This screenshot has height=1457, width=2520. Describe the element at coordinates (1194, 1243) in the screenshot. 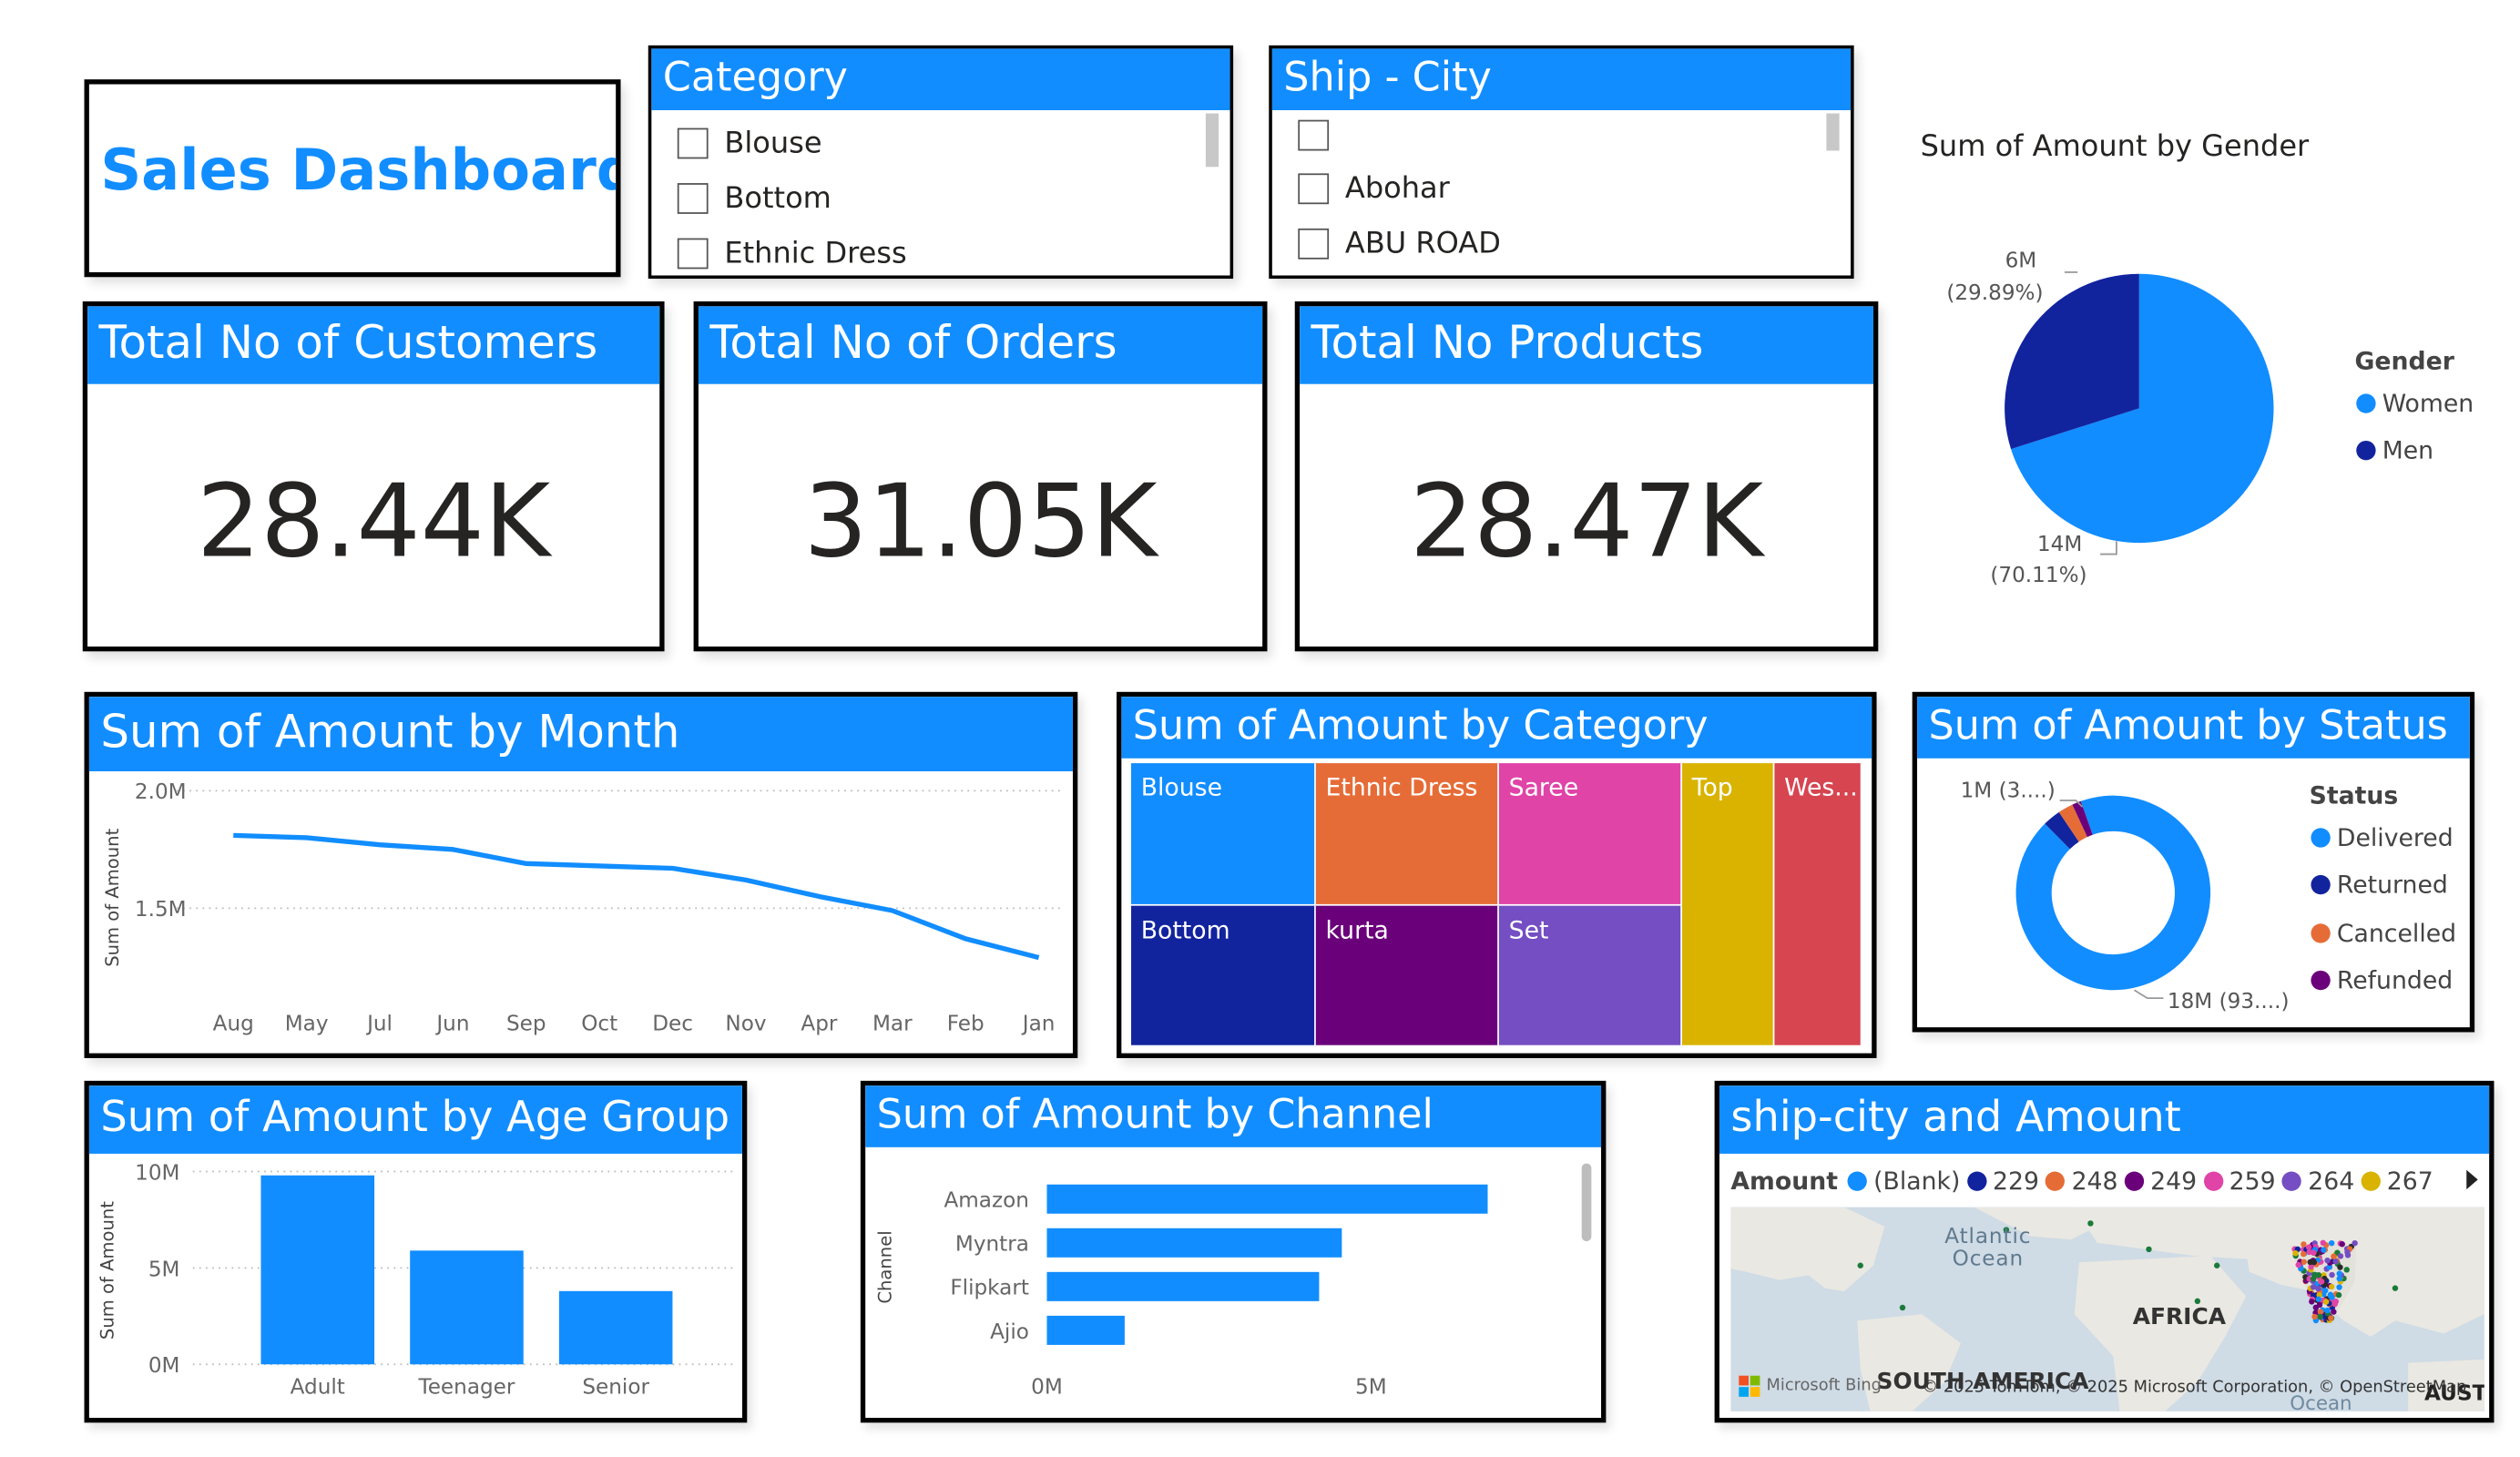

I see `bar-myntra` at that location.